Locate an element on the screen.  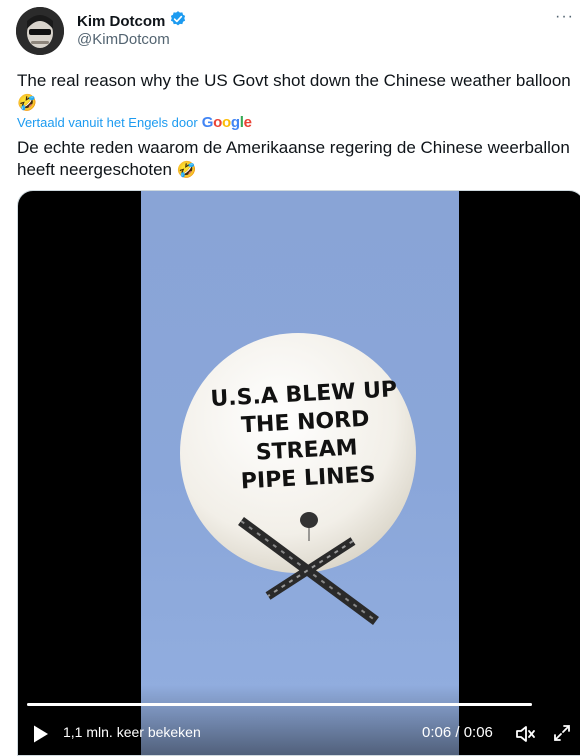
author-name: Kim Dotcom is located at coordinates (121, 21).